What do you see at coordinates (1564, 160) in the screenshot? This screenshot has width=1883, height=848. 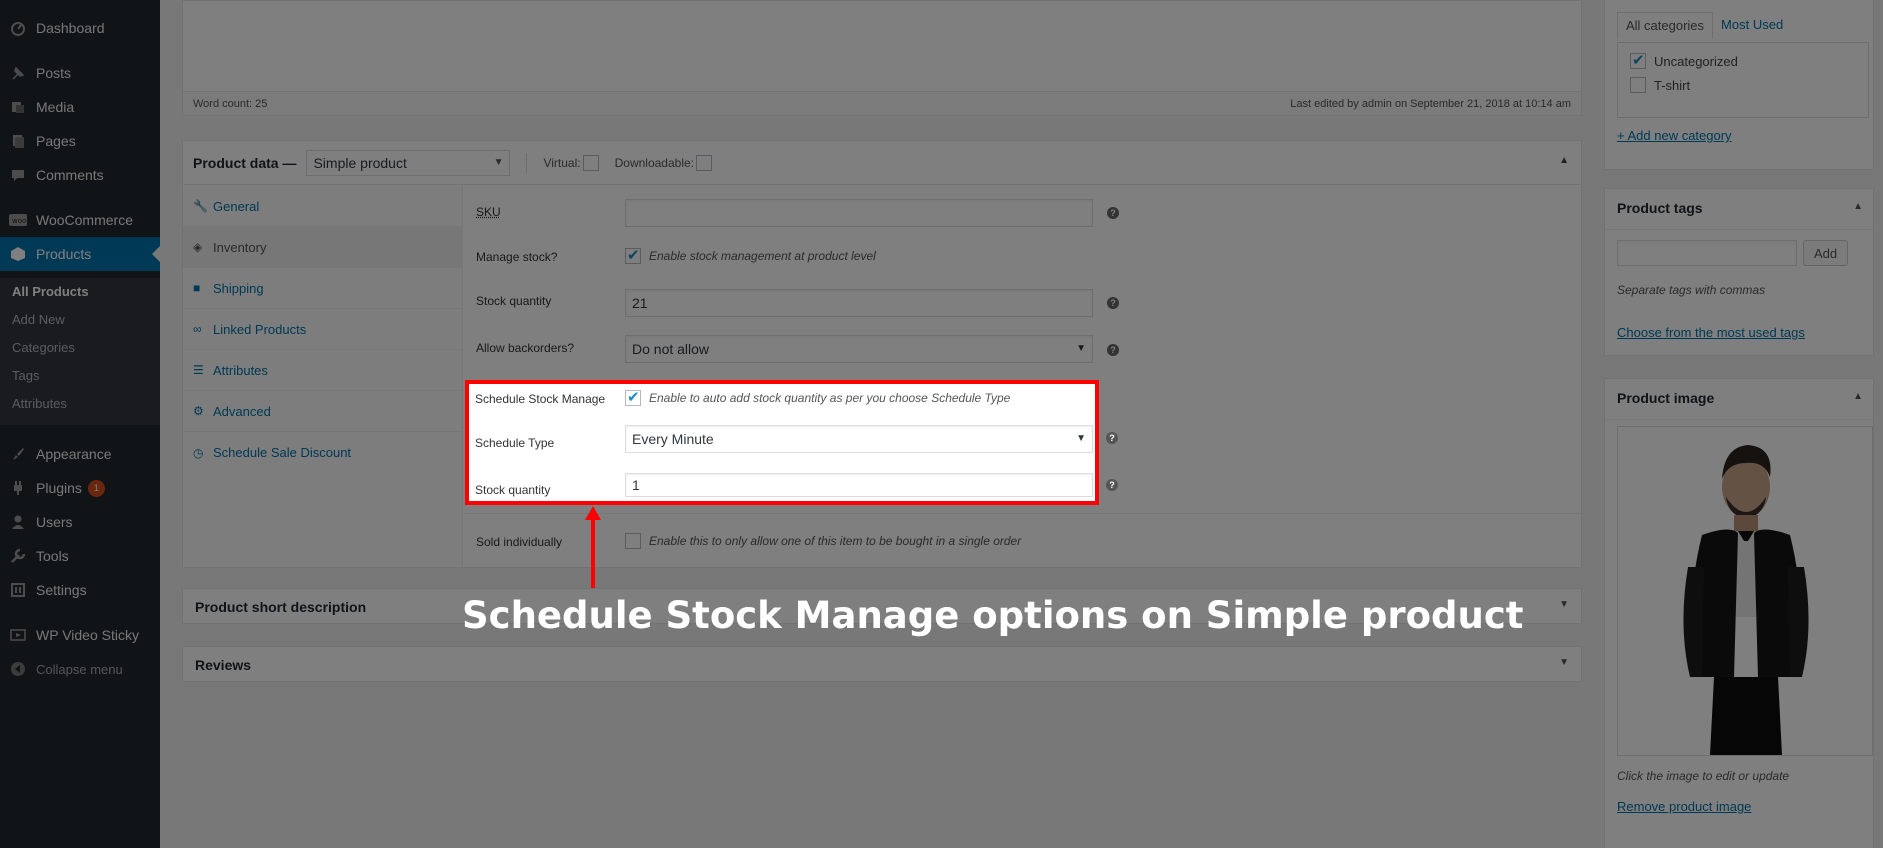 I see `collapse-toggle-icon: ▲` at bounding box center [1564, 160].